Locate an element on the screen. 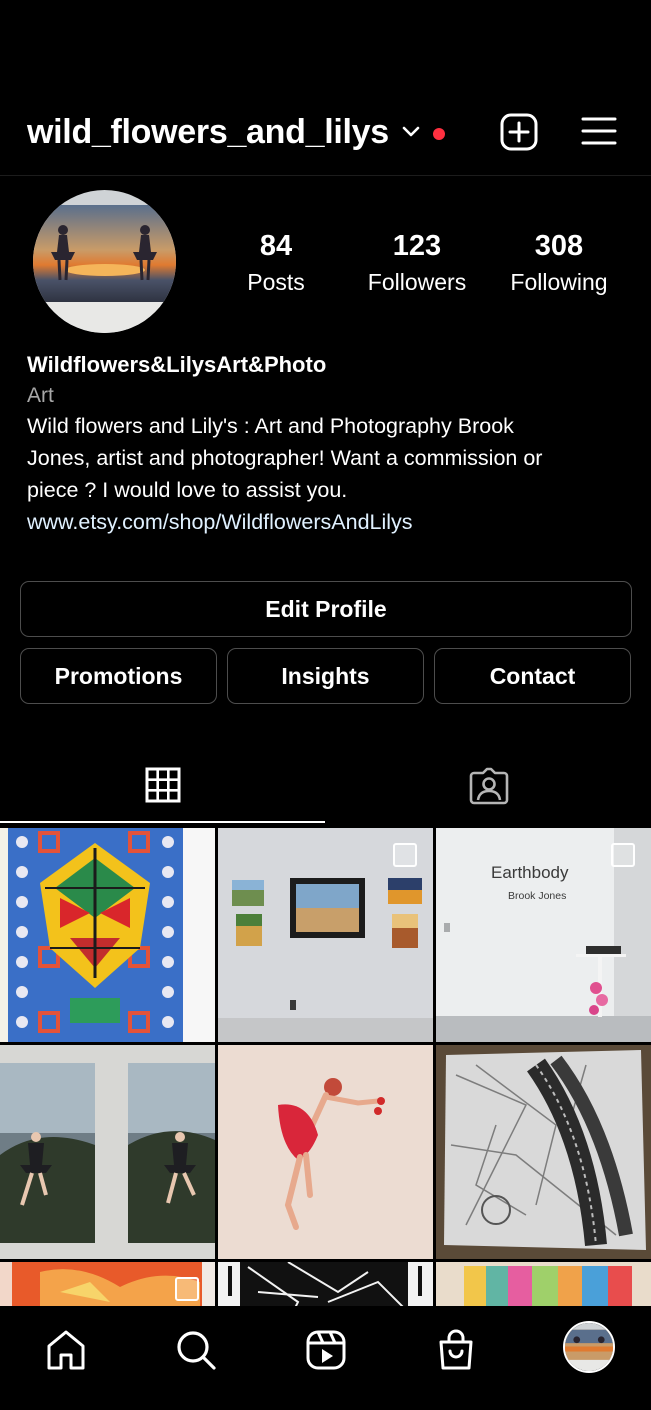 This screenshot has width=651, height=1410. contact-button: Contact is located at coordinates (532, 676).